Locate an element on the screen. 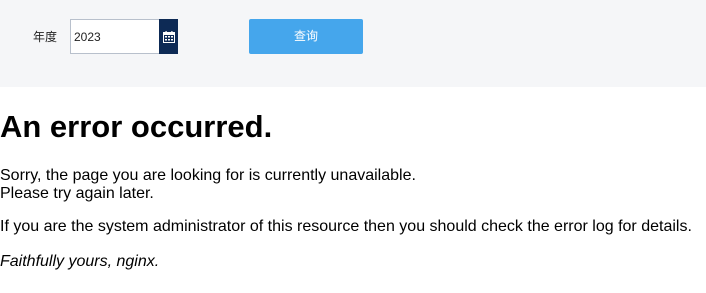 The height and width of the screenshot is (293, 706). calendar-icon is located at coordinates (168, 36).